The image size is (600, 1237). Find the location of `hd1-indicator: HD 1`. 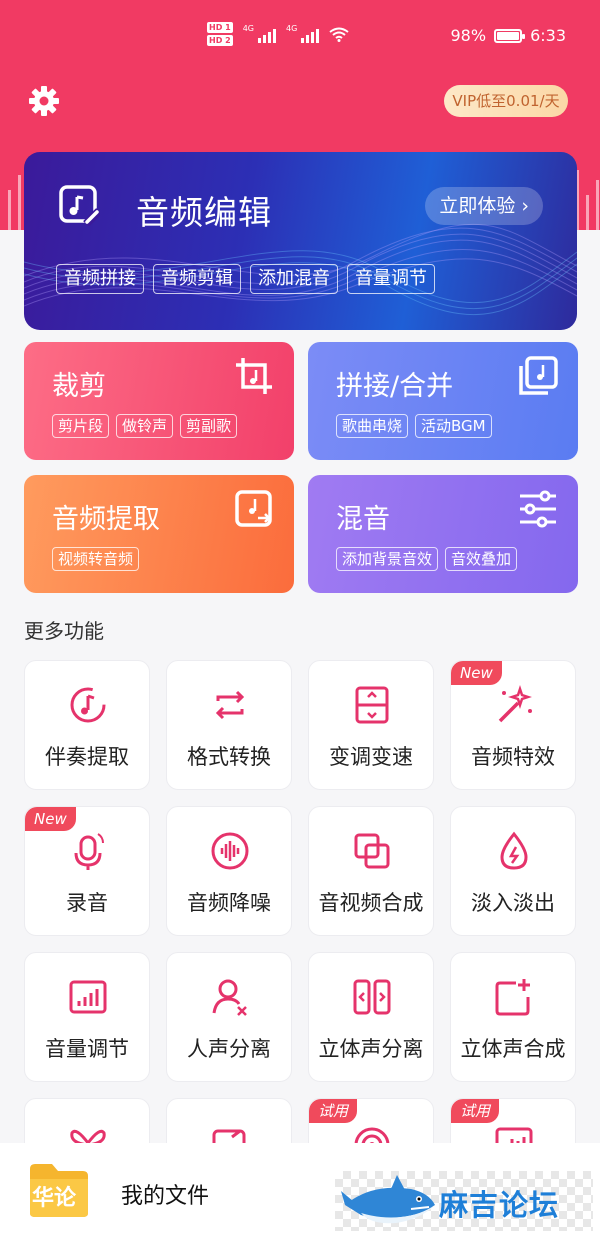

hd1-indicator: HD 1 is located at coordinates (220, 27).